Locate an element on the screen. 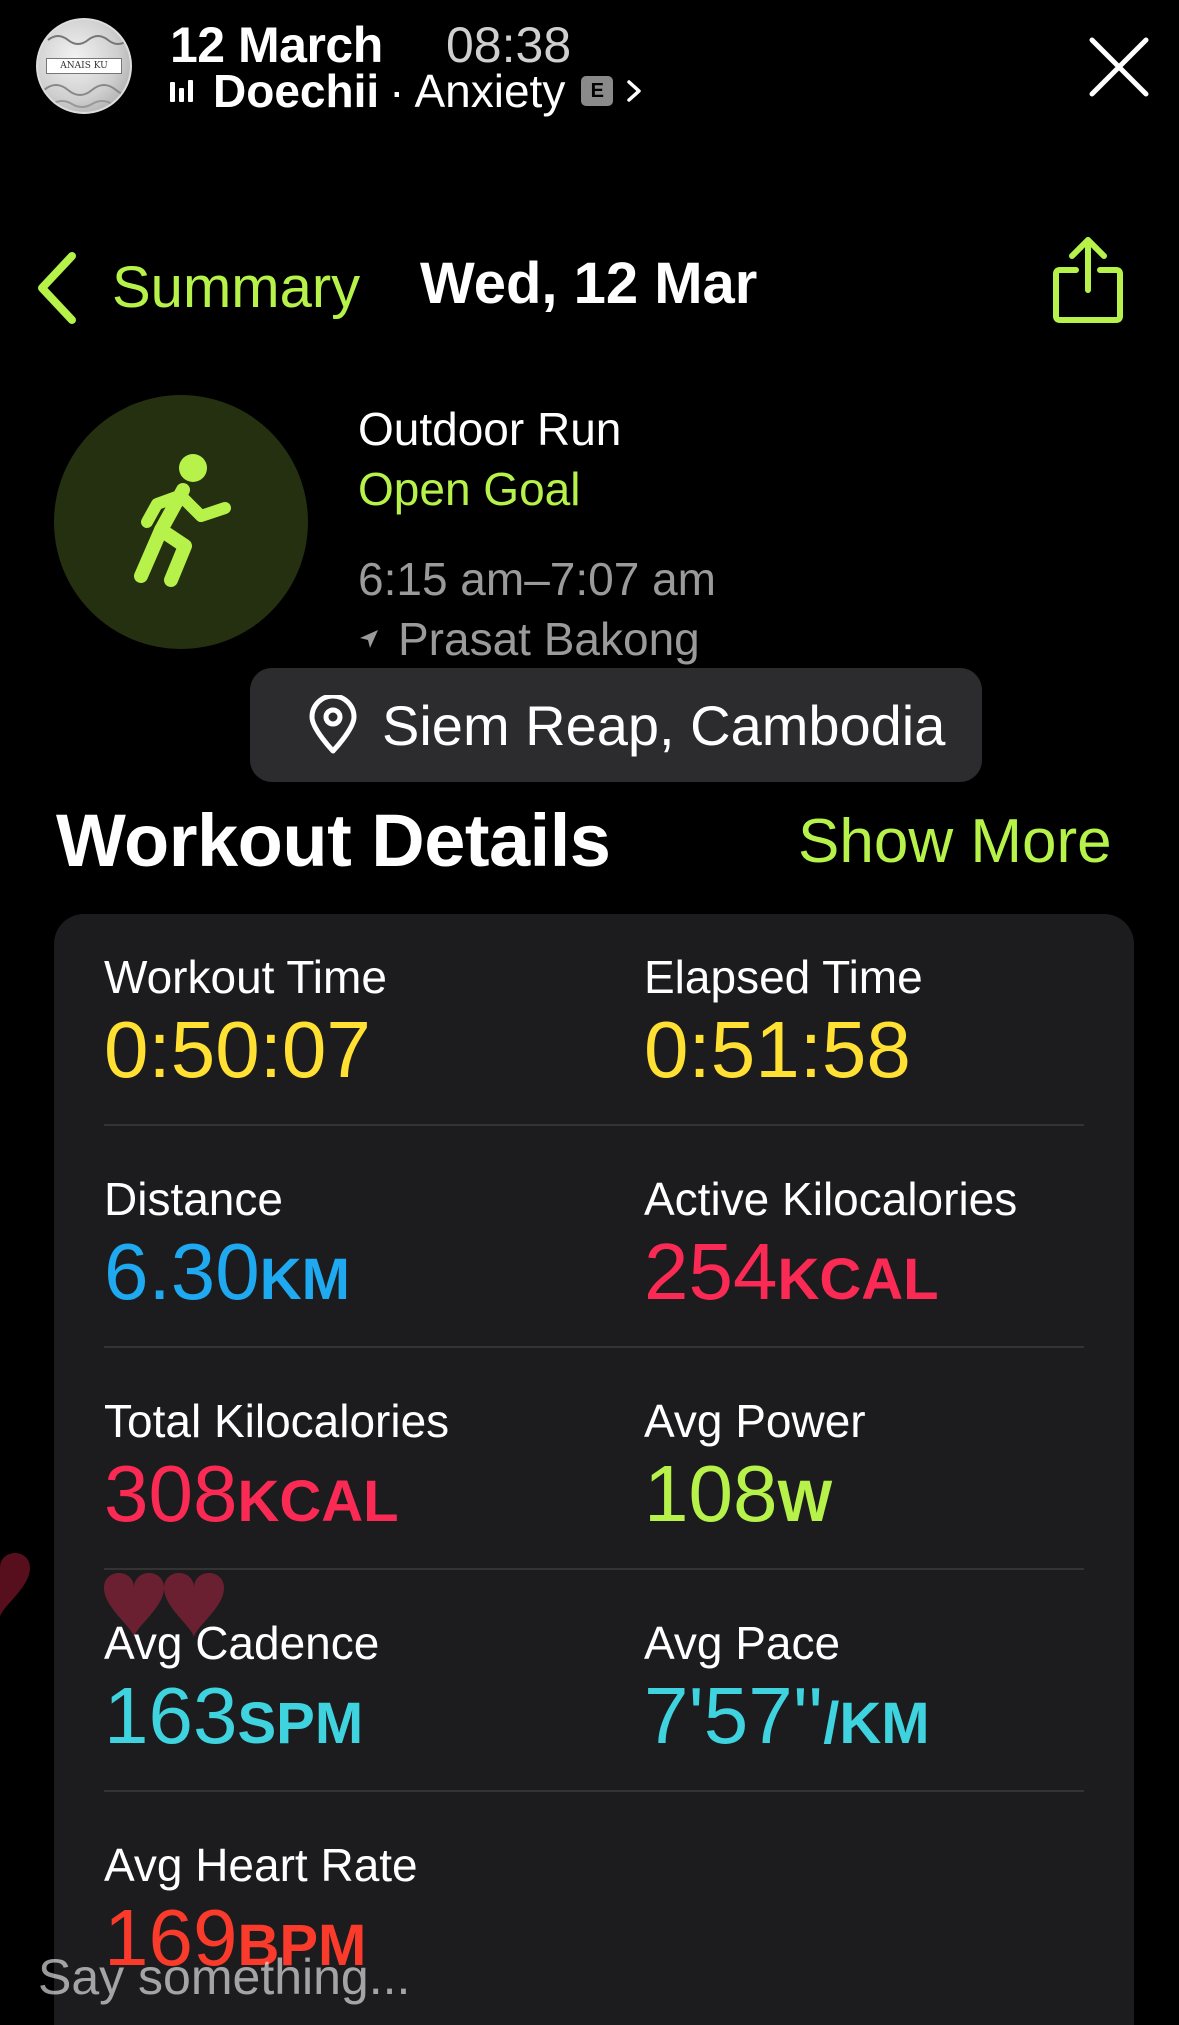  metric-label: Avg Power is located at coordinates (755, 1421).